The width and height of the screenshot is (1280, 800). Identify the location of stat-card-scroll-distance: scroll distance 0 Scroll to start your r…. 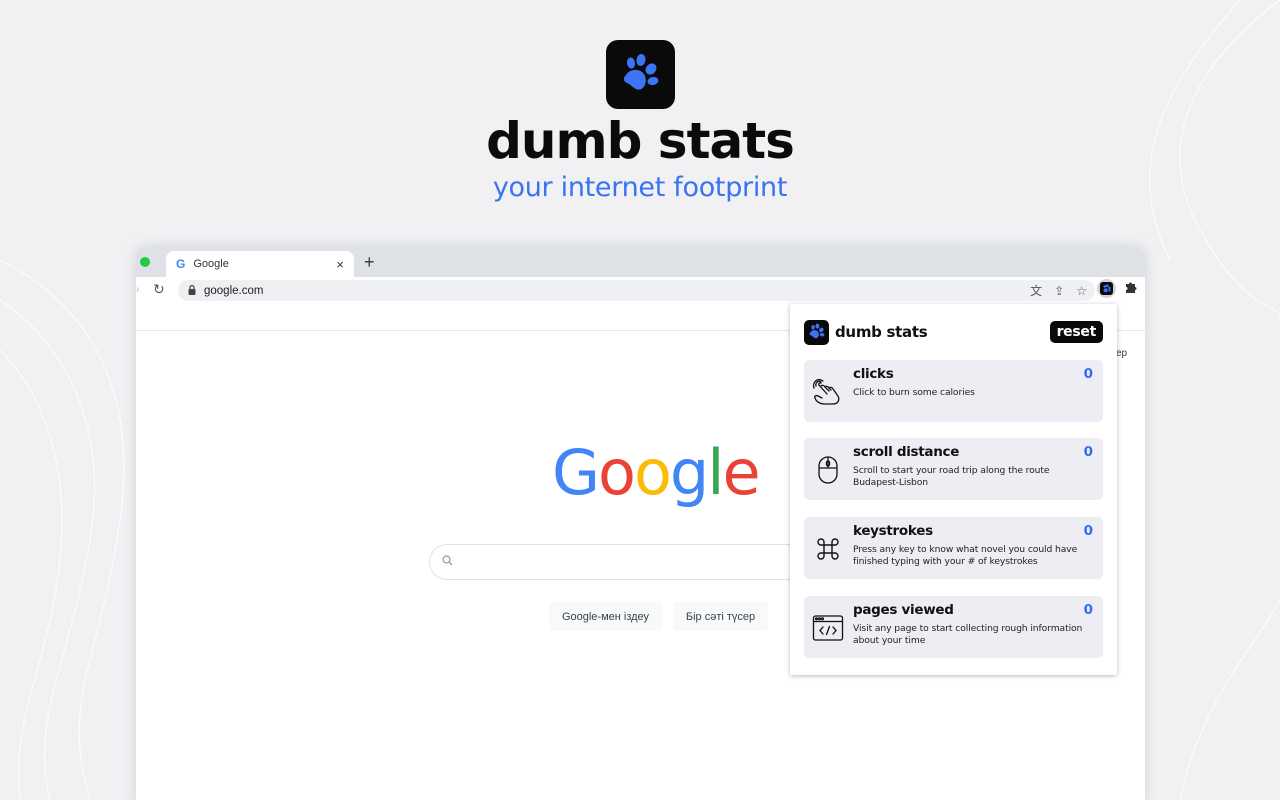
(953, 469).